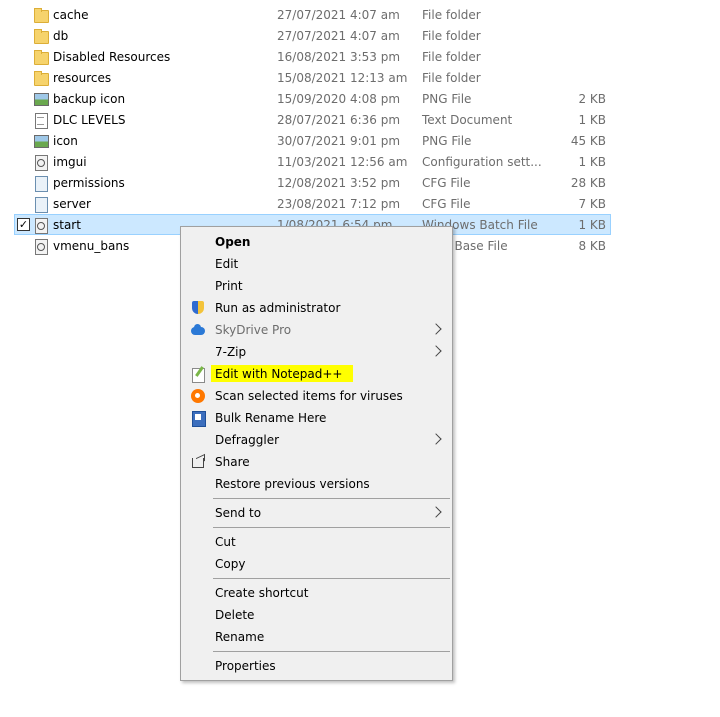  Describe the element at coordinates (279, 374) in the screenshot. I see `menu-item-label: Edit with Notepad++` at that location.